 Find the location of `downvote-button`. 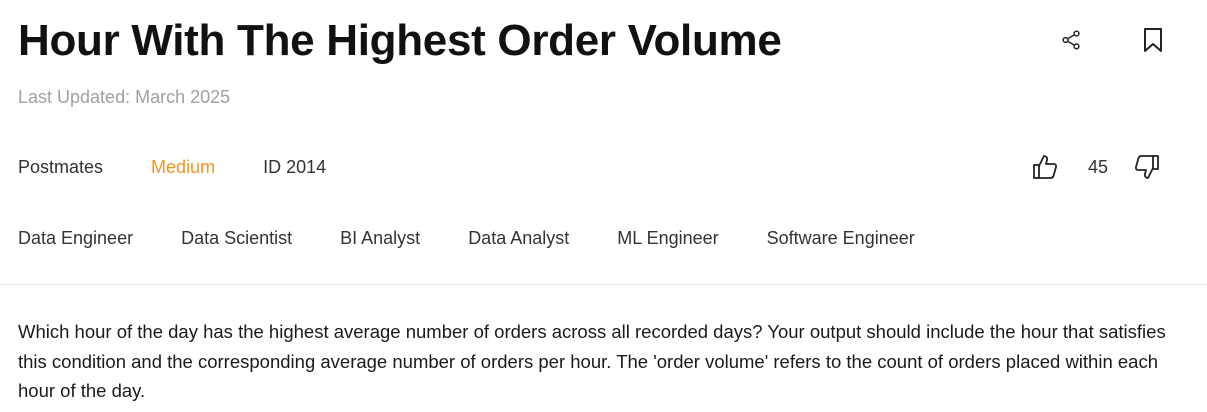

downvote-button is located at coordinates (1147, 167).